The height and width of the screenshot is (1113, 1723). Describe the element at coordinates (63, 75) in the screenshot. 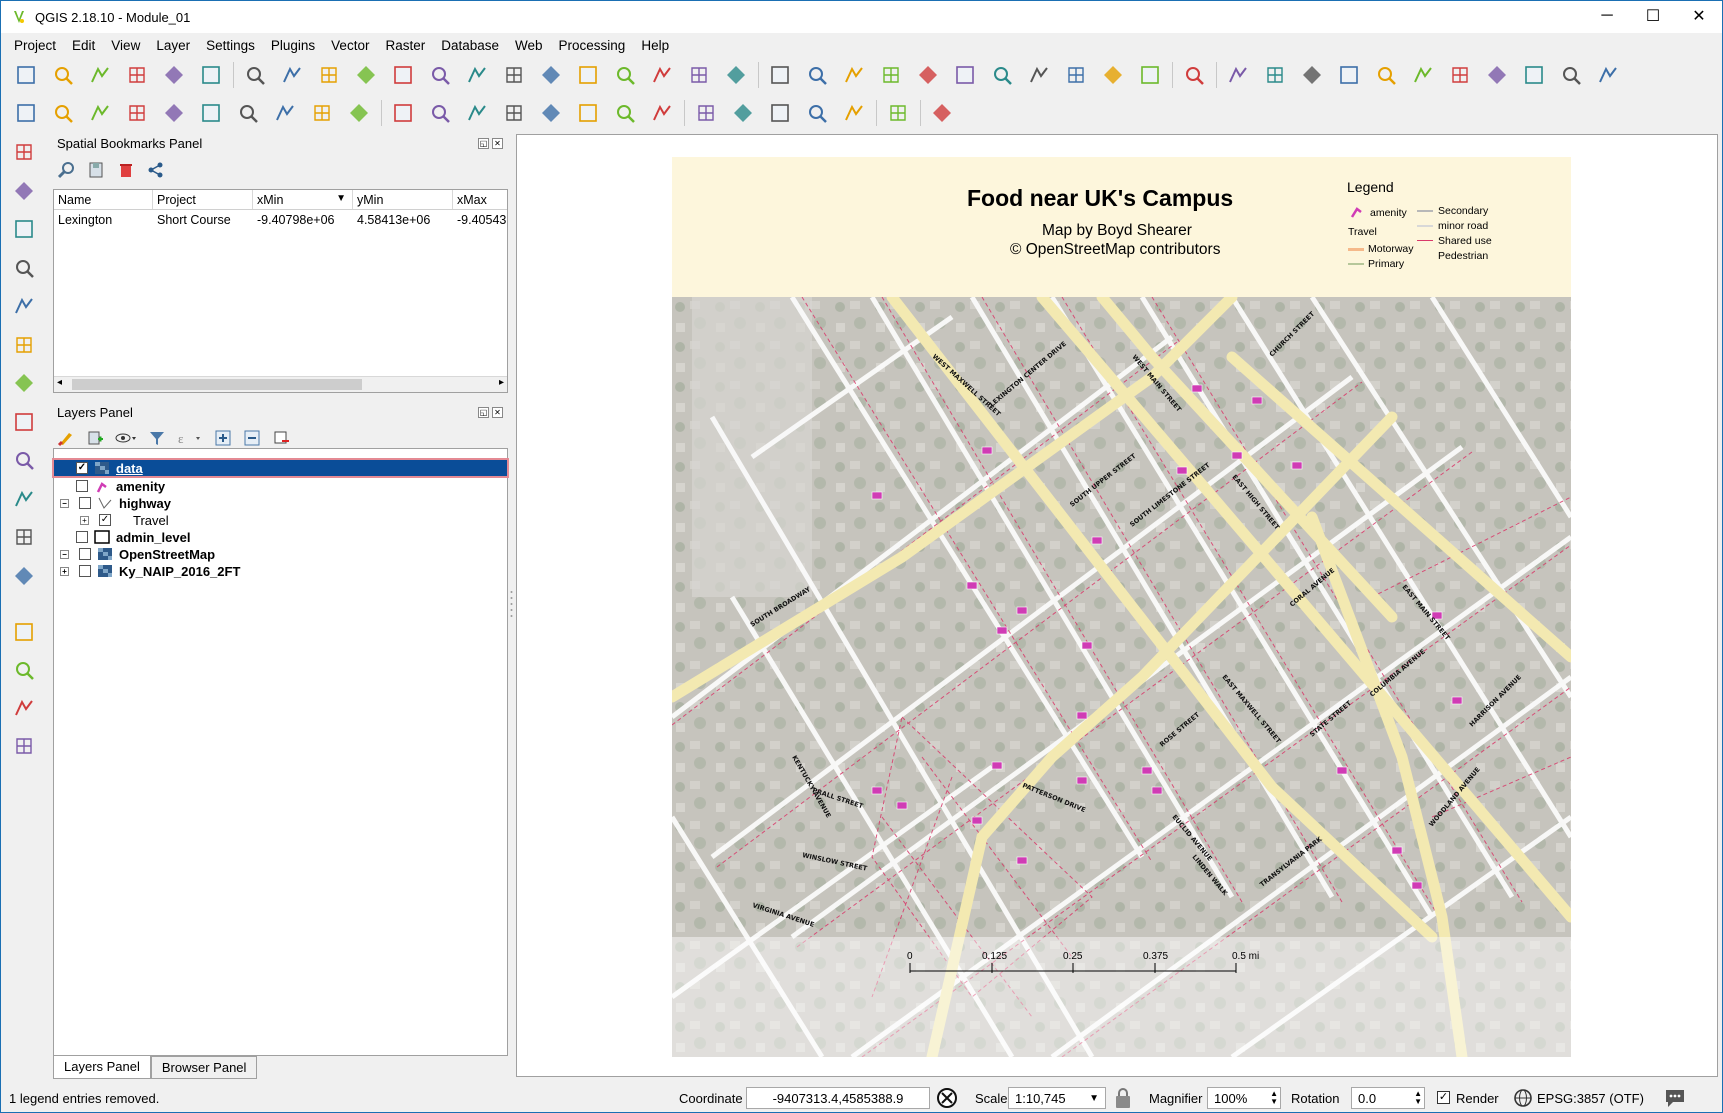

I see `open-project-icon` at that location.